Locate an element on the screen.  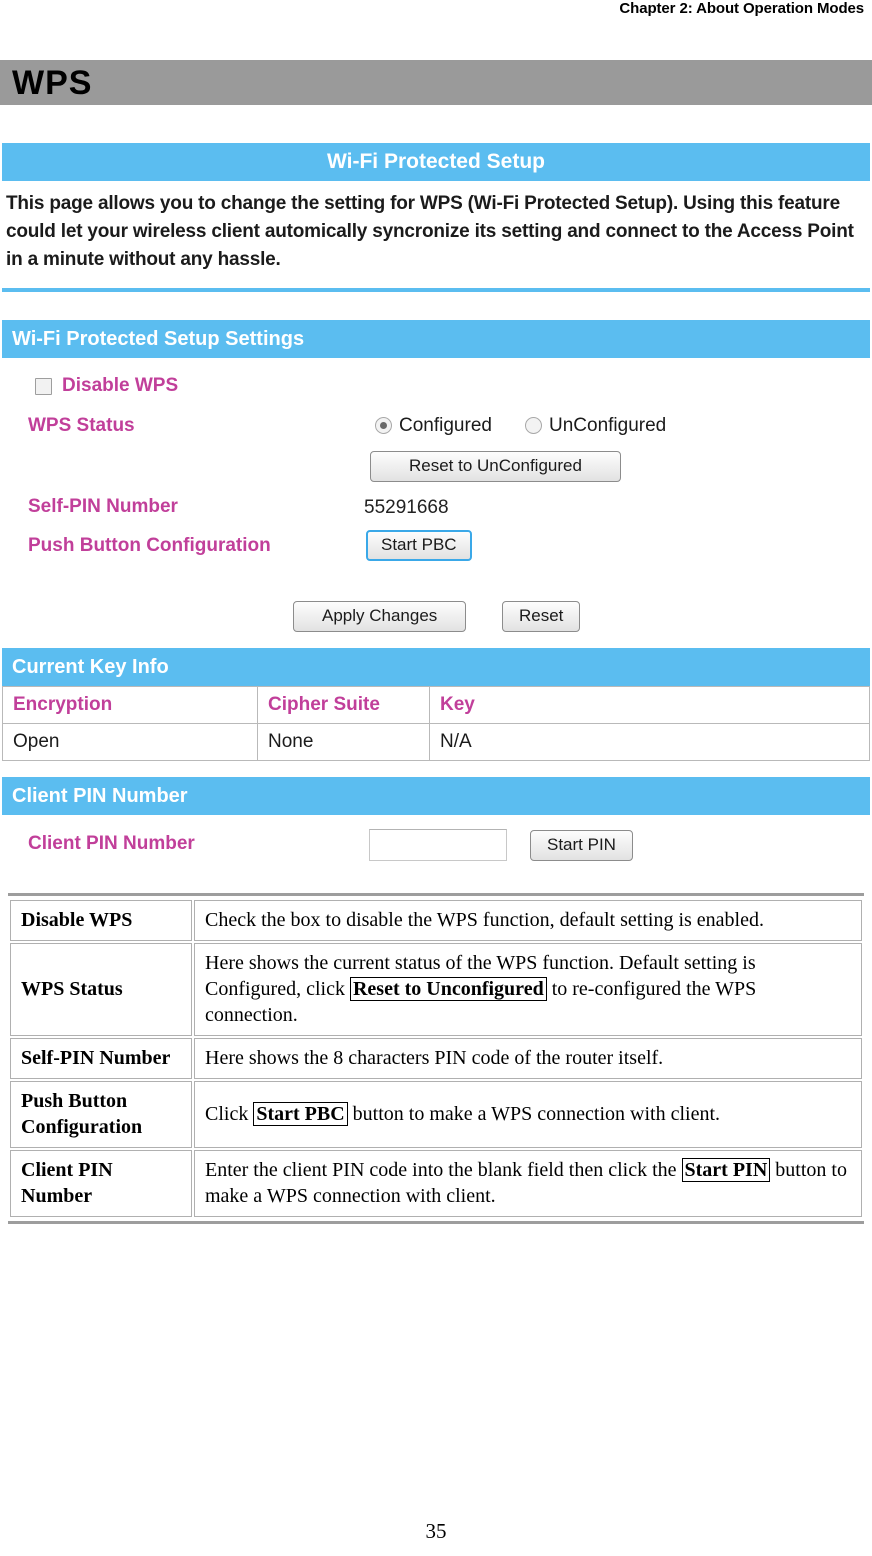
current-key-info-panel-header: Current Key Info is located at coordinates (436, 667).